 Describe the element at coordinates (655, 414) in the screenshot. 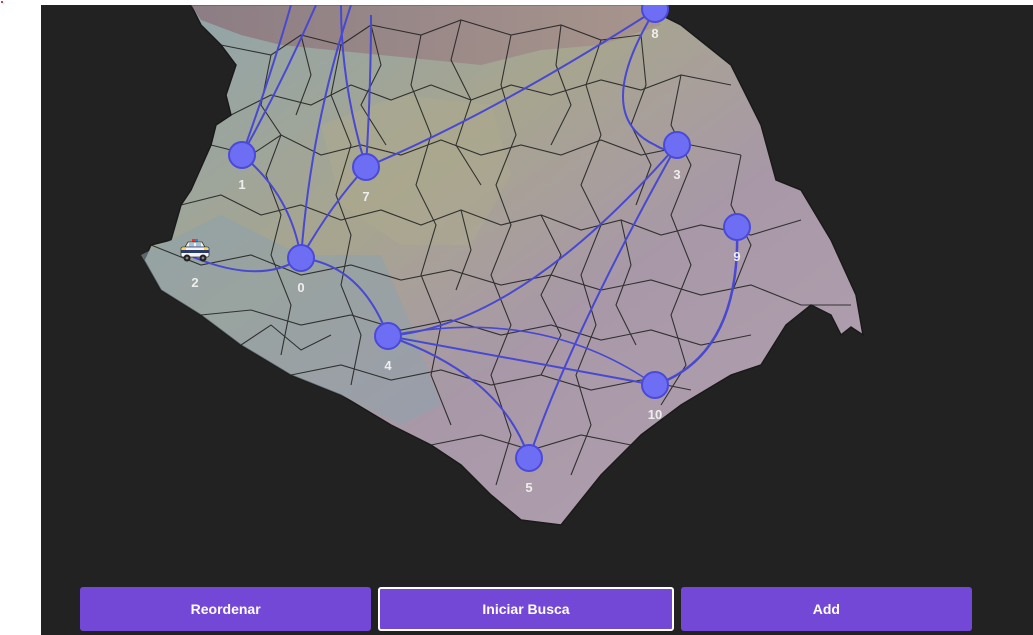

I see `node-label-10: 10` at that location.